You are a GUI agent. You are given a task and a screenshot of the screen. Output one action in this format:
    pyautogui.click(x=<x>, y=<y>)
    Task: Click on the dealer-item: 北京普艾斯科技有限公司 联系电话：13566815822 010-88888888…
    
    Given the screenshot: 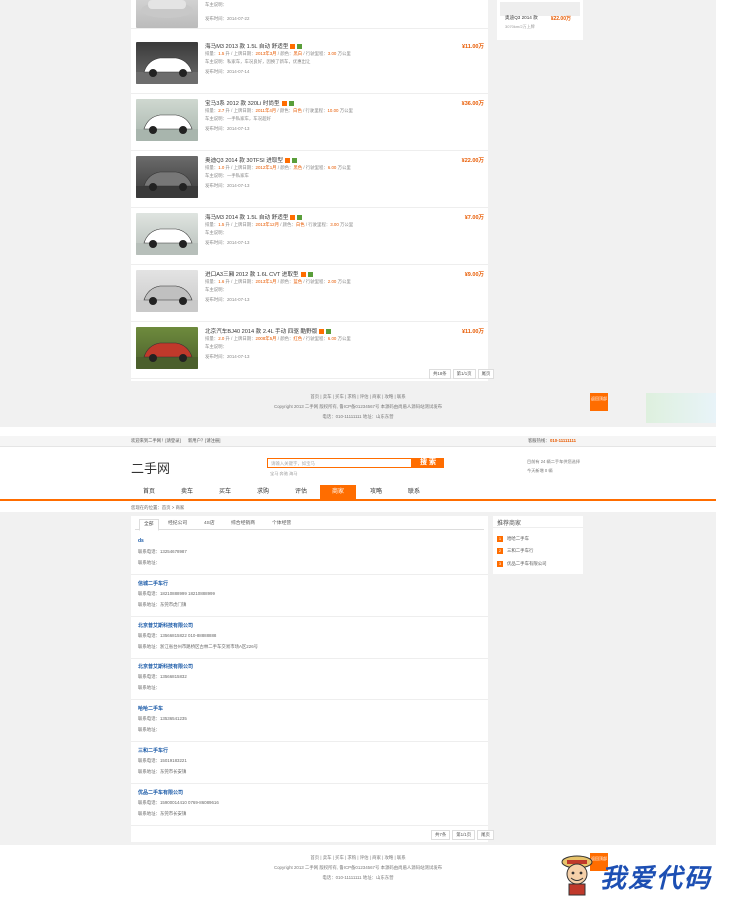 What is the action you would take?
    pyautogui.click(x=309, y=638)
    